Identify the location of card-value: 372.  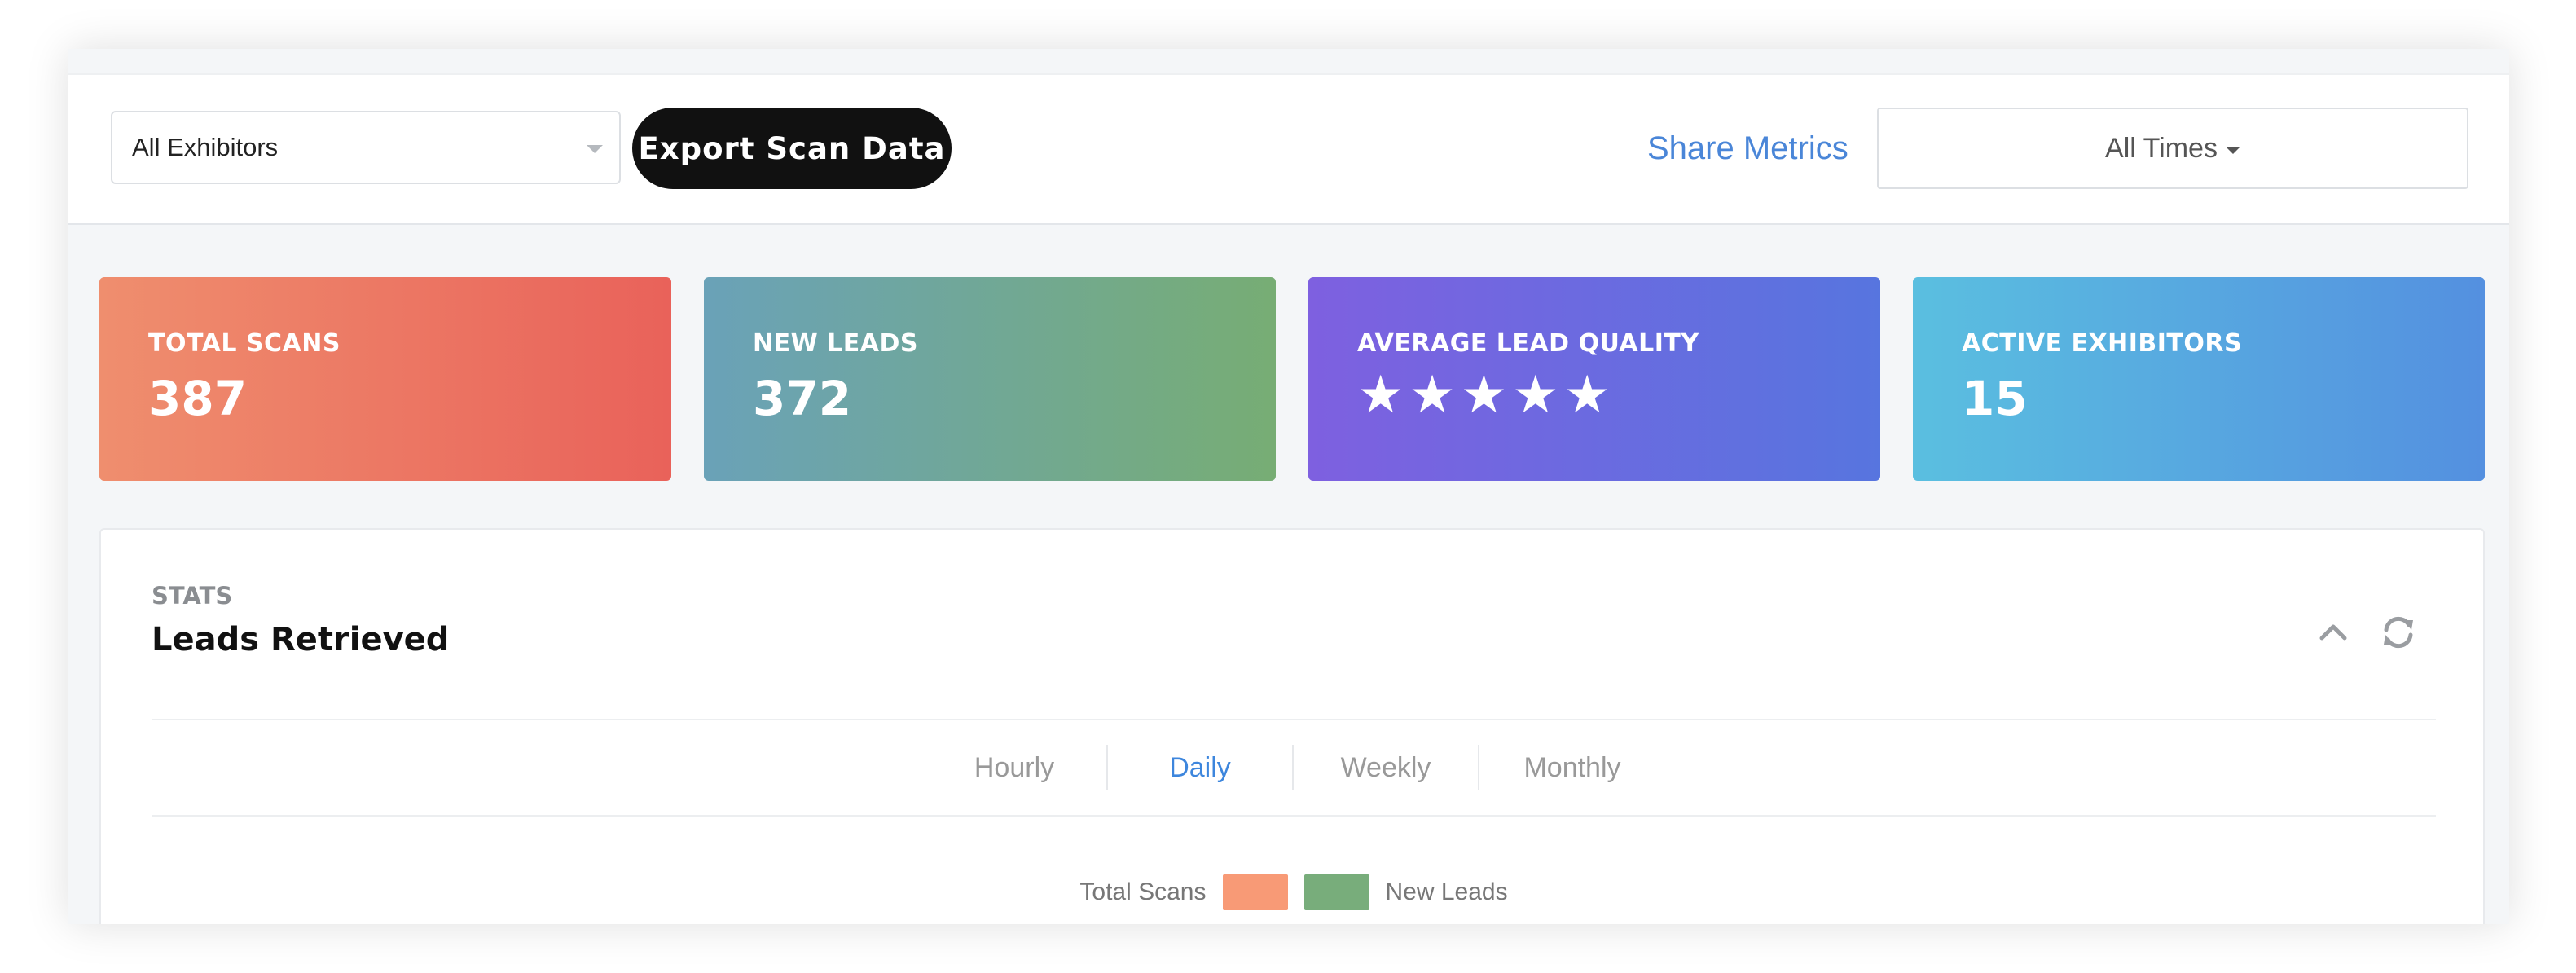
(802, 398).